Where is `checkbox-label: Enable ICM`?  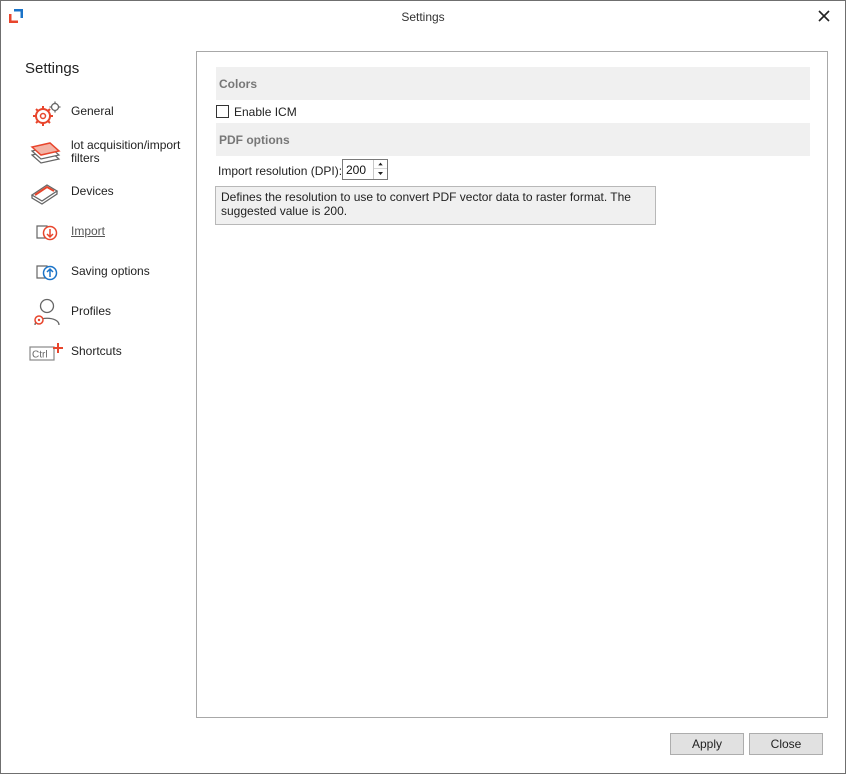 checkbox-label: Enable ICM is located at coordinates (265, 112).